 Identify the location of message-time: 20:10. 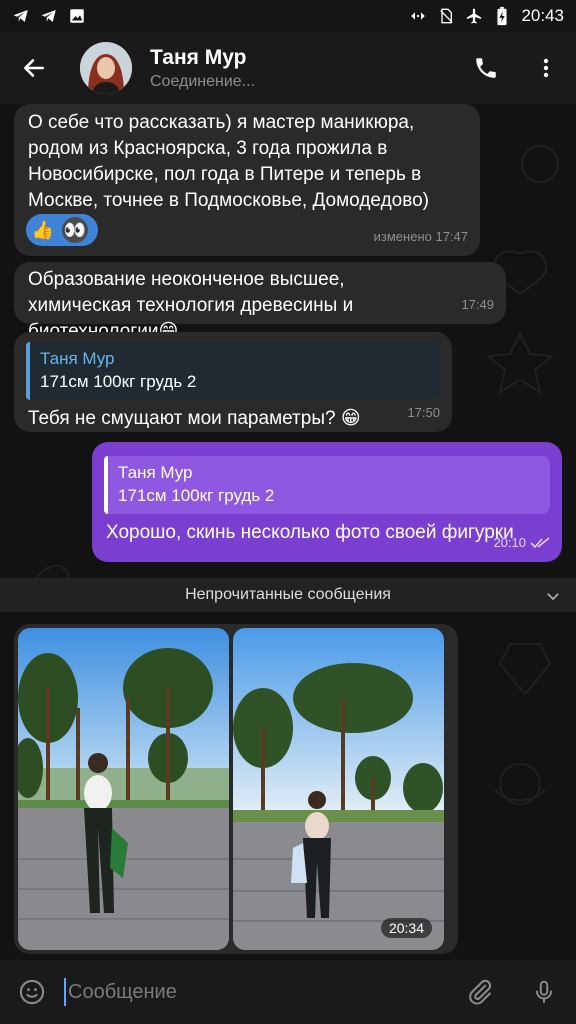
(521, 543).